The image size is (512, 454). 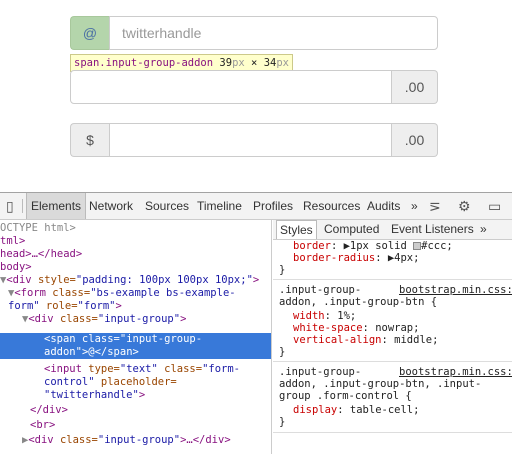 I want to click on style-vertical-align: vertical-align: middle;, so click(x=402, y=340).